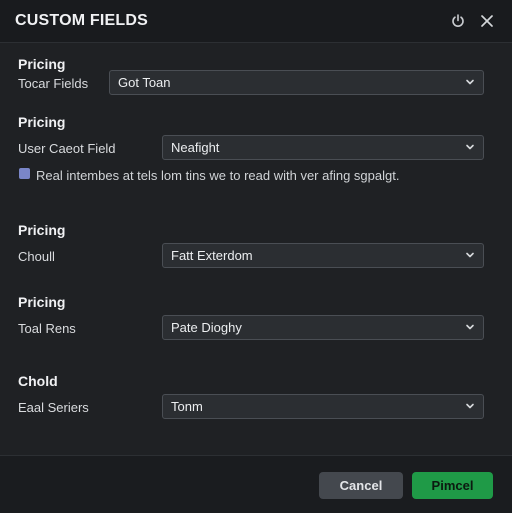 This screenshot has height=513, width=512. Describe the element at coordinates (195, 147) in the screenshot. I see `select-value: Neafight` at that location.